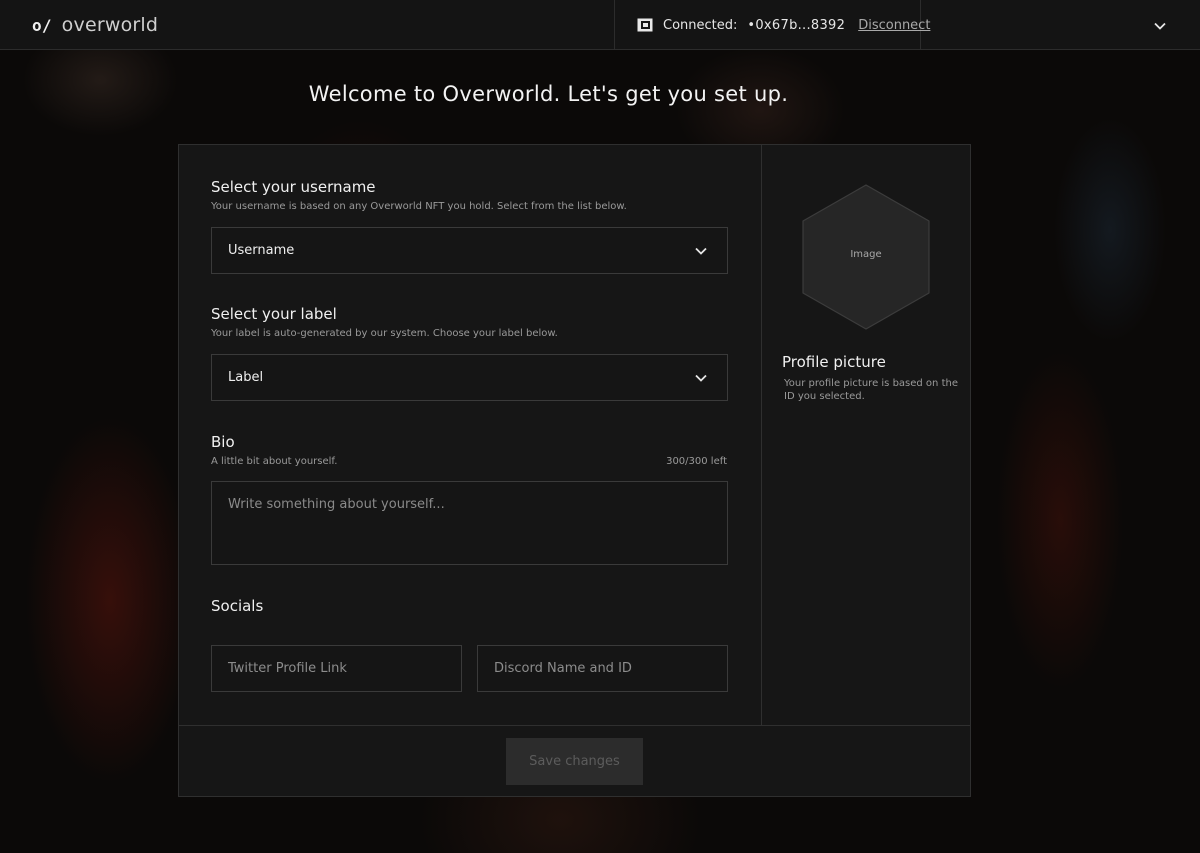 The height and width of the screenshot is (853, 1200). I want to click on wallet-address: •0x67b...8392, so click(796, 25).